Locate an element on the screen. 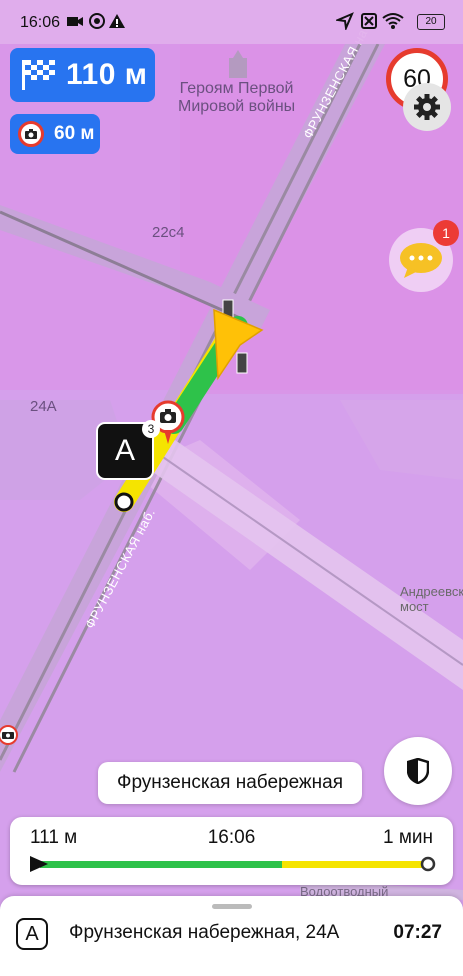 The image size is (463, 976). camera-pin-icon-small is located at coordinates (9, 735).